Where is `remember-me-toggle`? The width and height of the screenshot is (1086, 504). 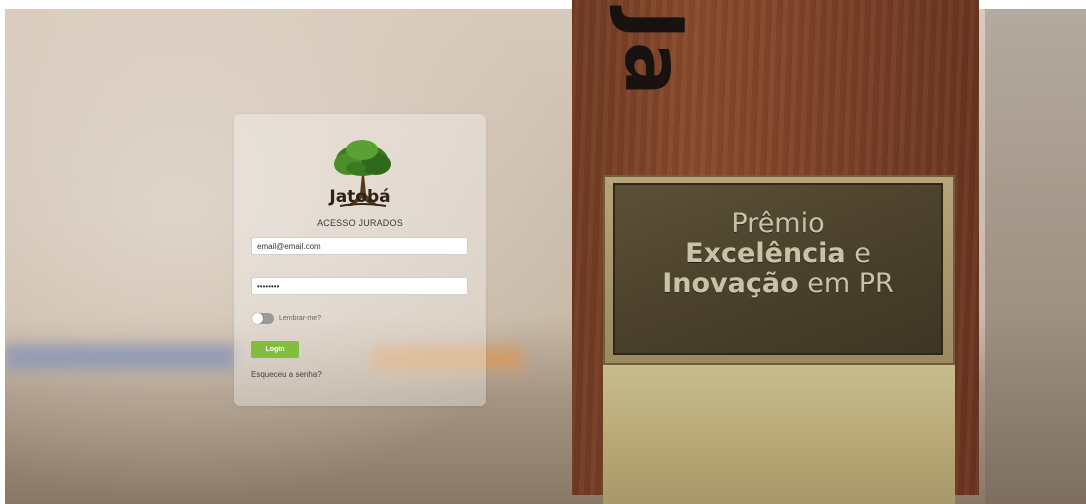
remember-me-toggle is located at coordinates (263, 318).